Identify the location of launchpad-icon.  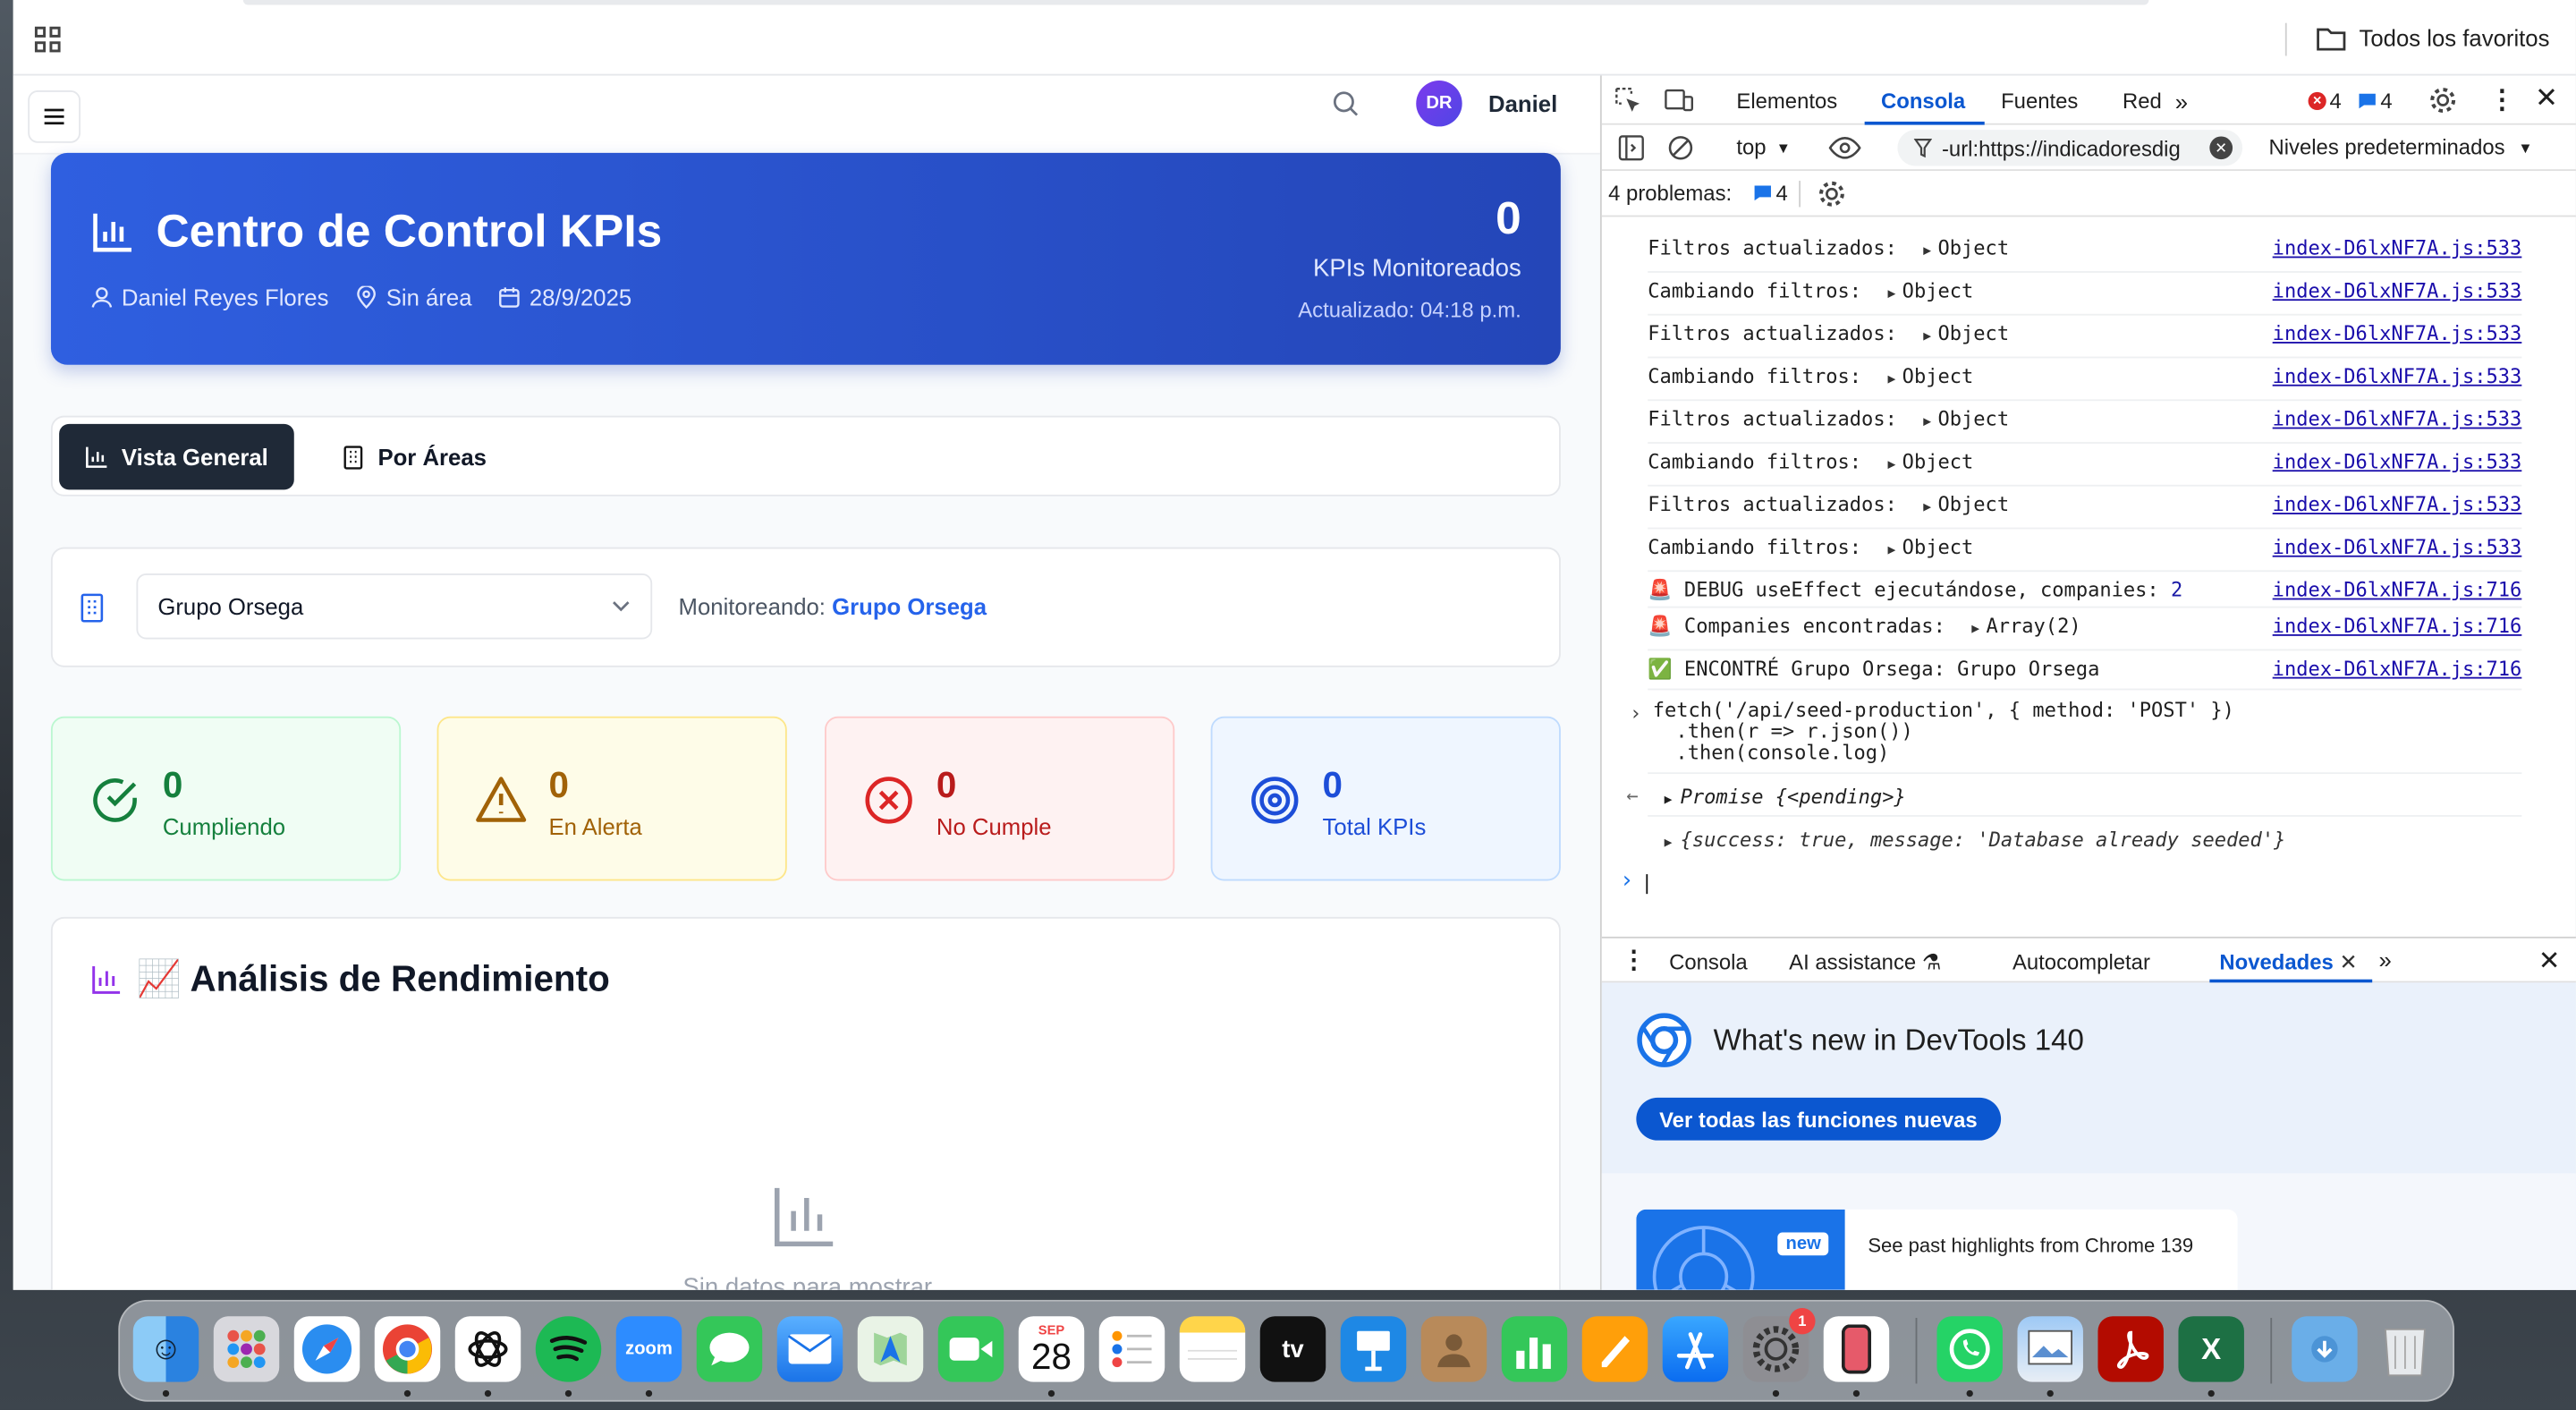
(246, 1349).